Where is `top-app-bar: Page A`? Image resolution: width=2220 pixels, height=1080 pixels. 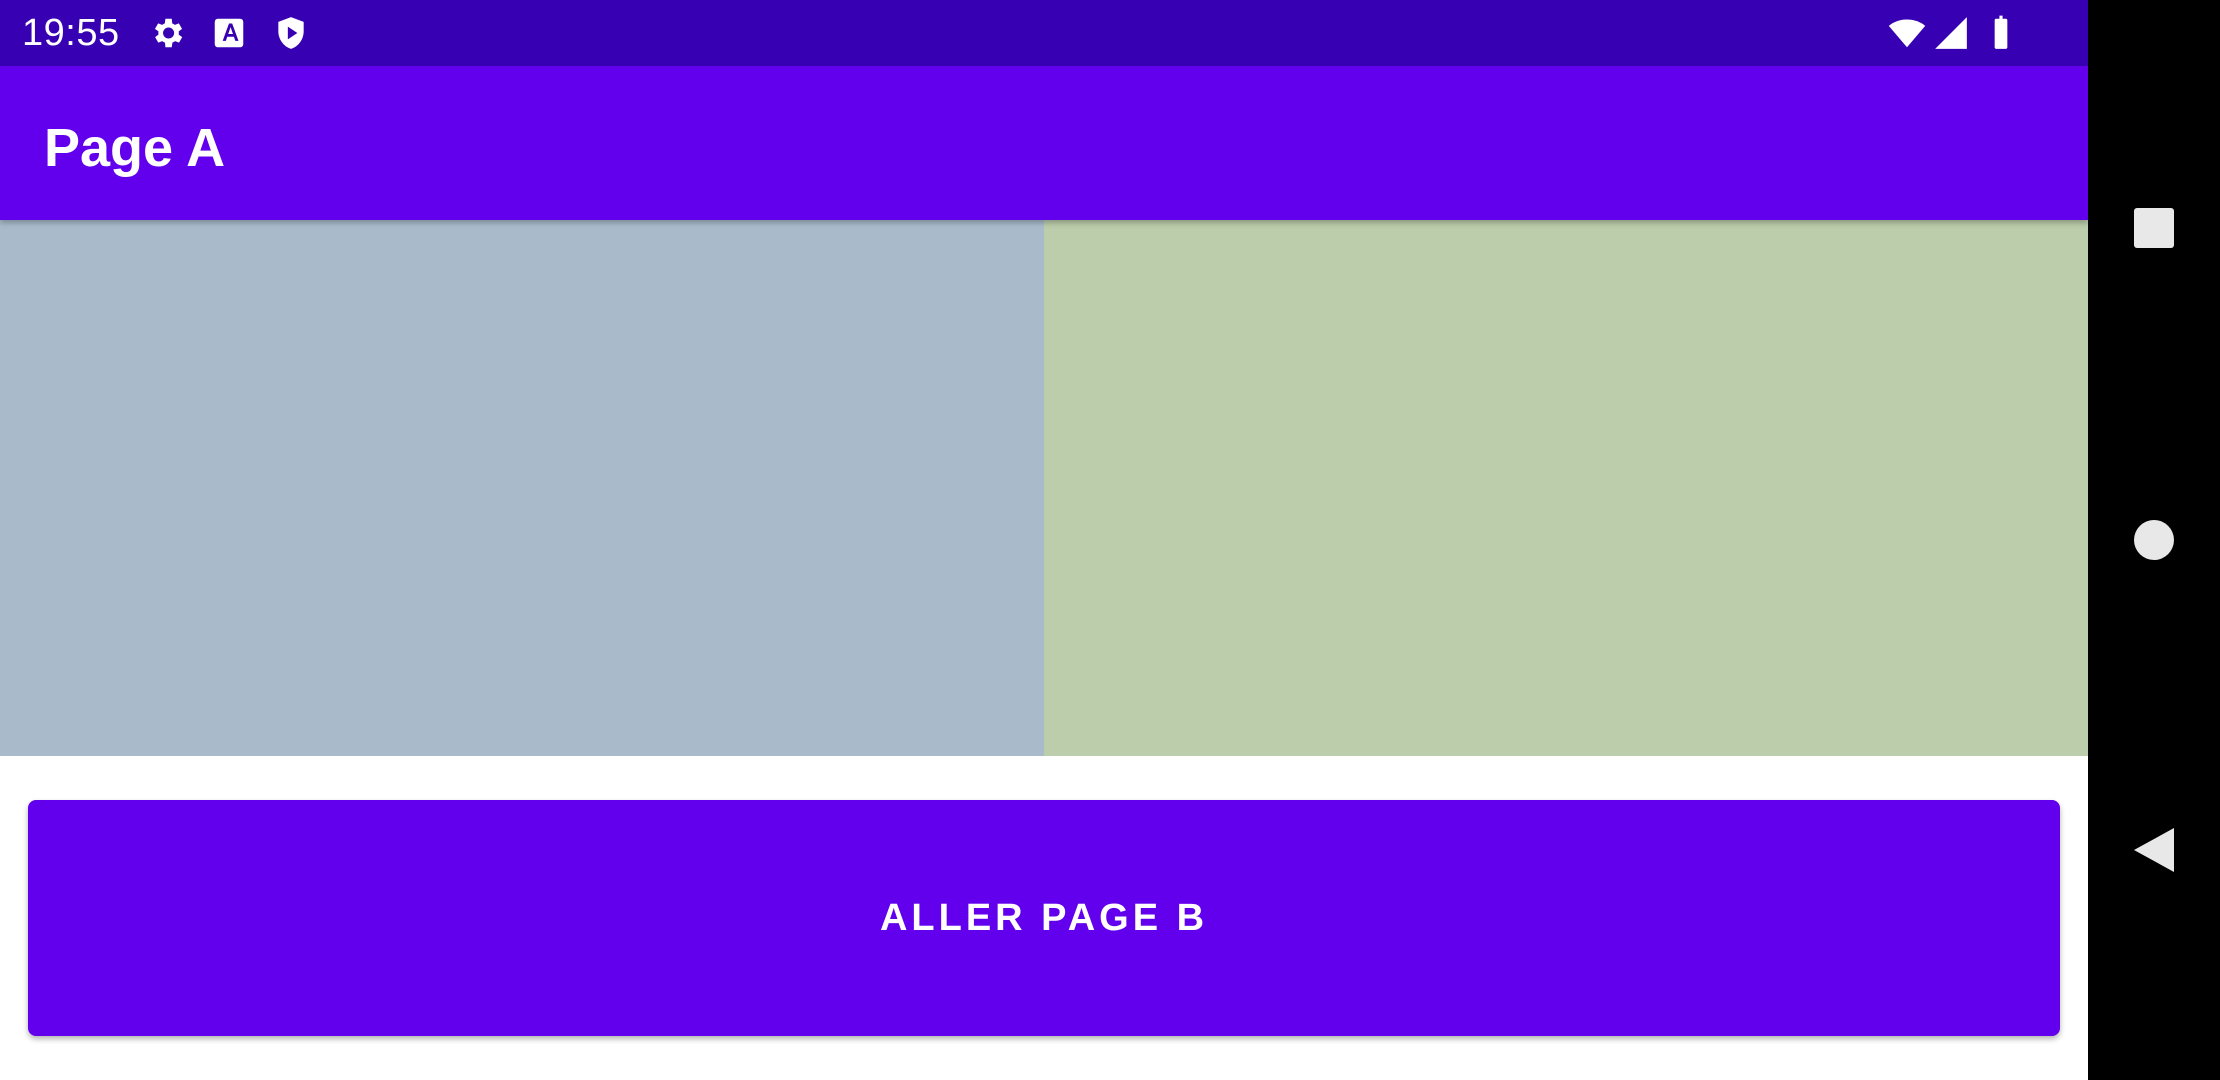
top-app-bar: Page A is located at coordinates (1044, 143).